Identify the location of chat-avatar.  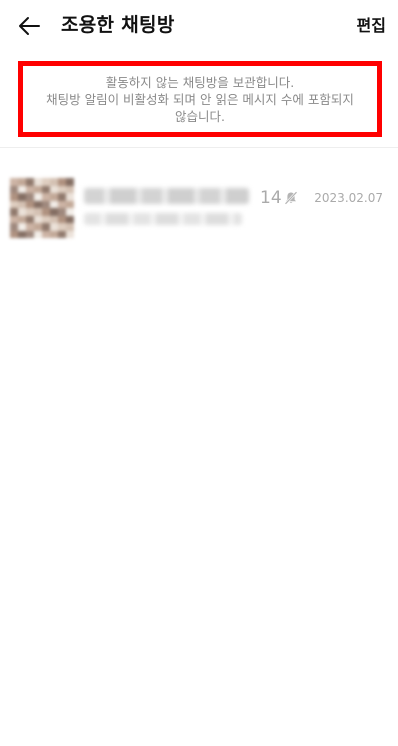
(42, 208).